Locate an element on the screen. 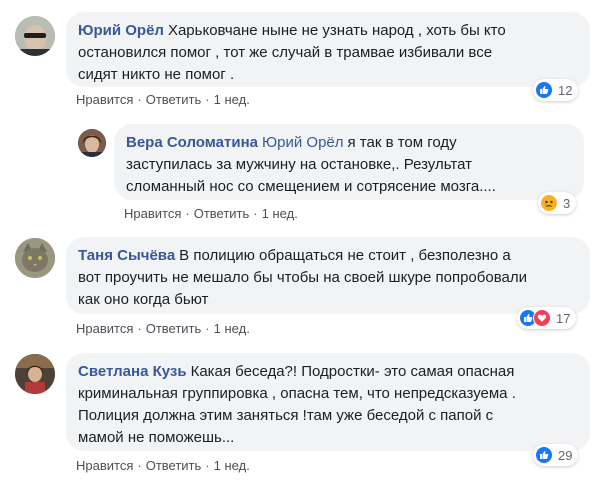 The image size is (603, 482). reaction-count: 29 is located at coordinates (565, 455).